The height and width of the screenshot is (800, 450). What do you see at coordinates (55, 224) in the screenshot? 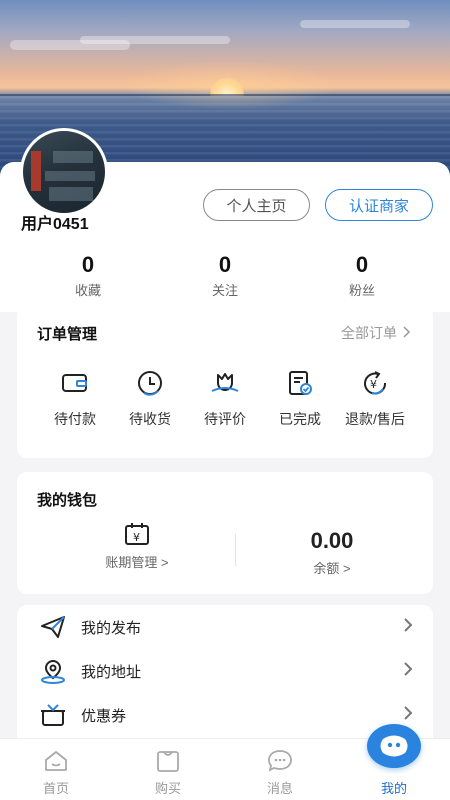
I see `username: 用户0451` at bounding box center [55, 224].